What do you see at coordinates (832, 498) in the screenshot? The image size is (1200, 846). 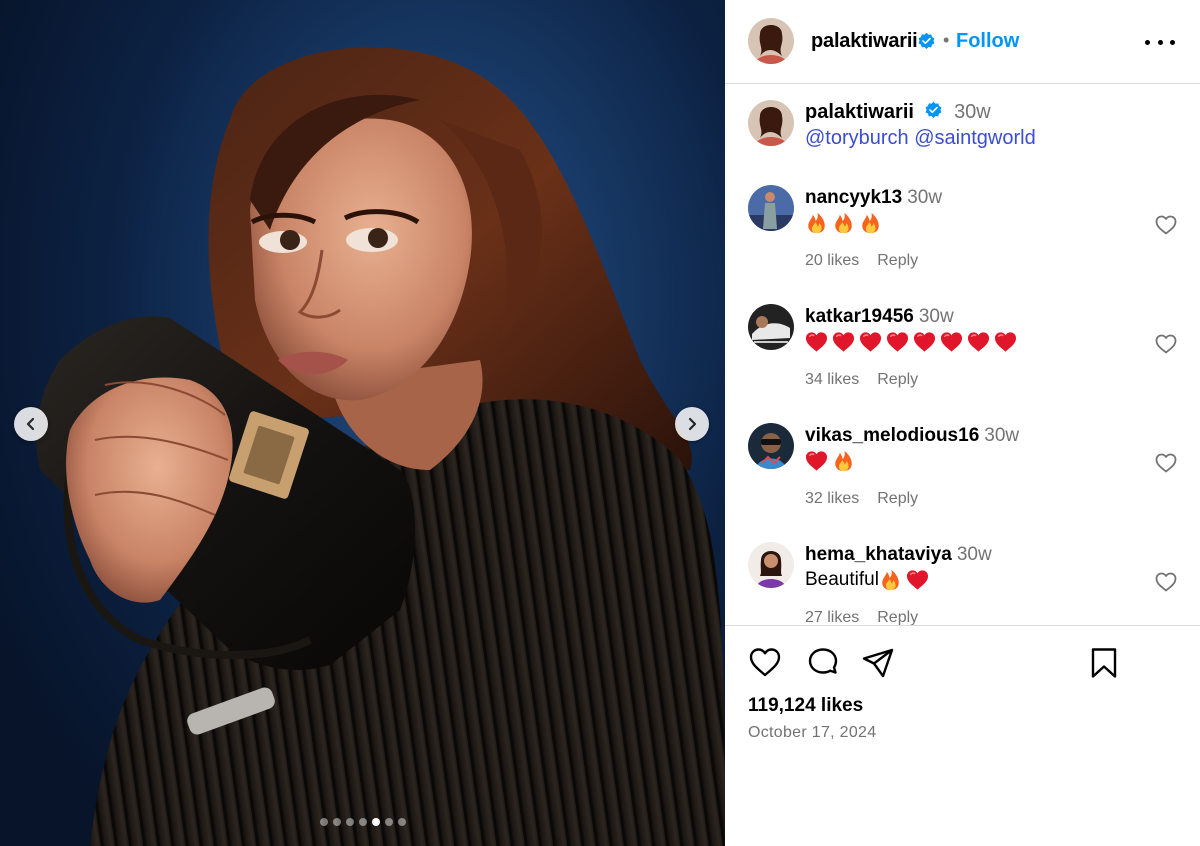 I see `comment-like-count: 32 likes` at bounding box center [832, 498].